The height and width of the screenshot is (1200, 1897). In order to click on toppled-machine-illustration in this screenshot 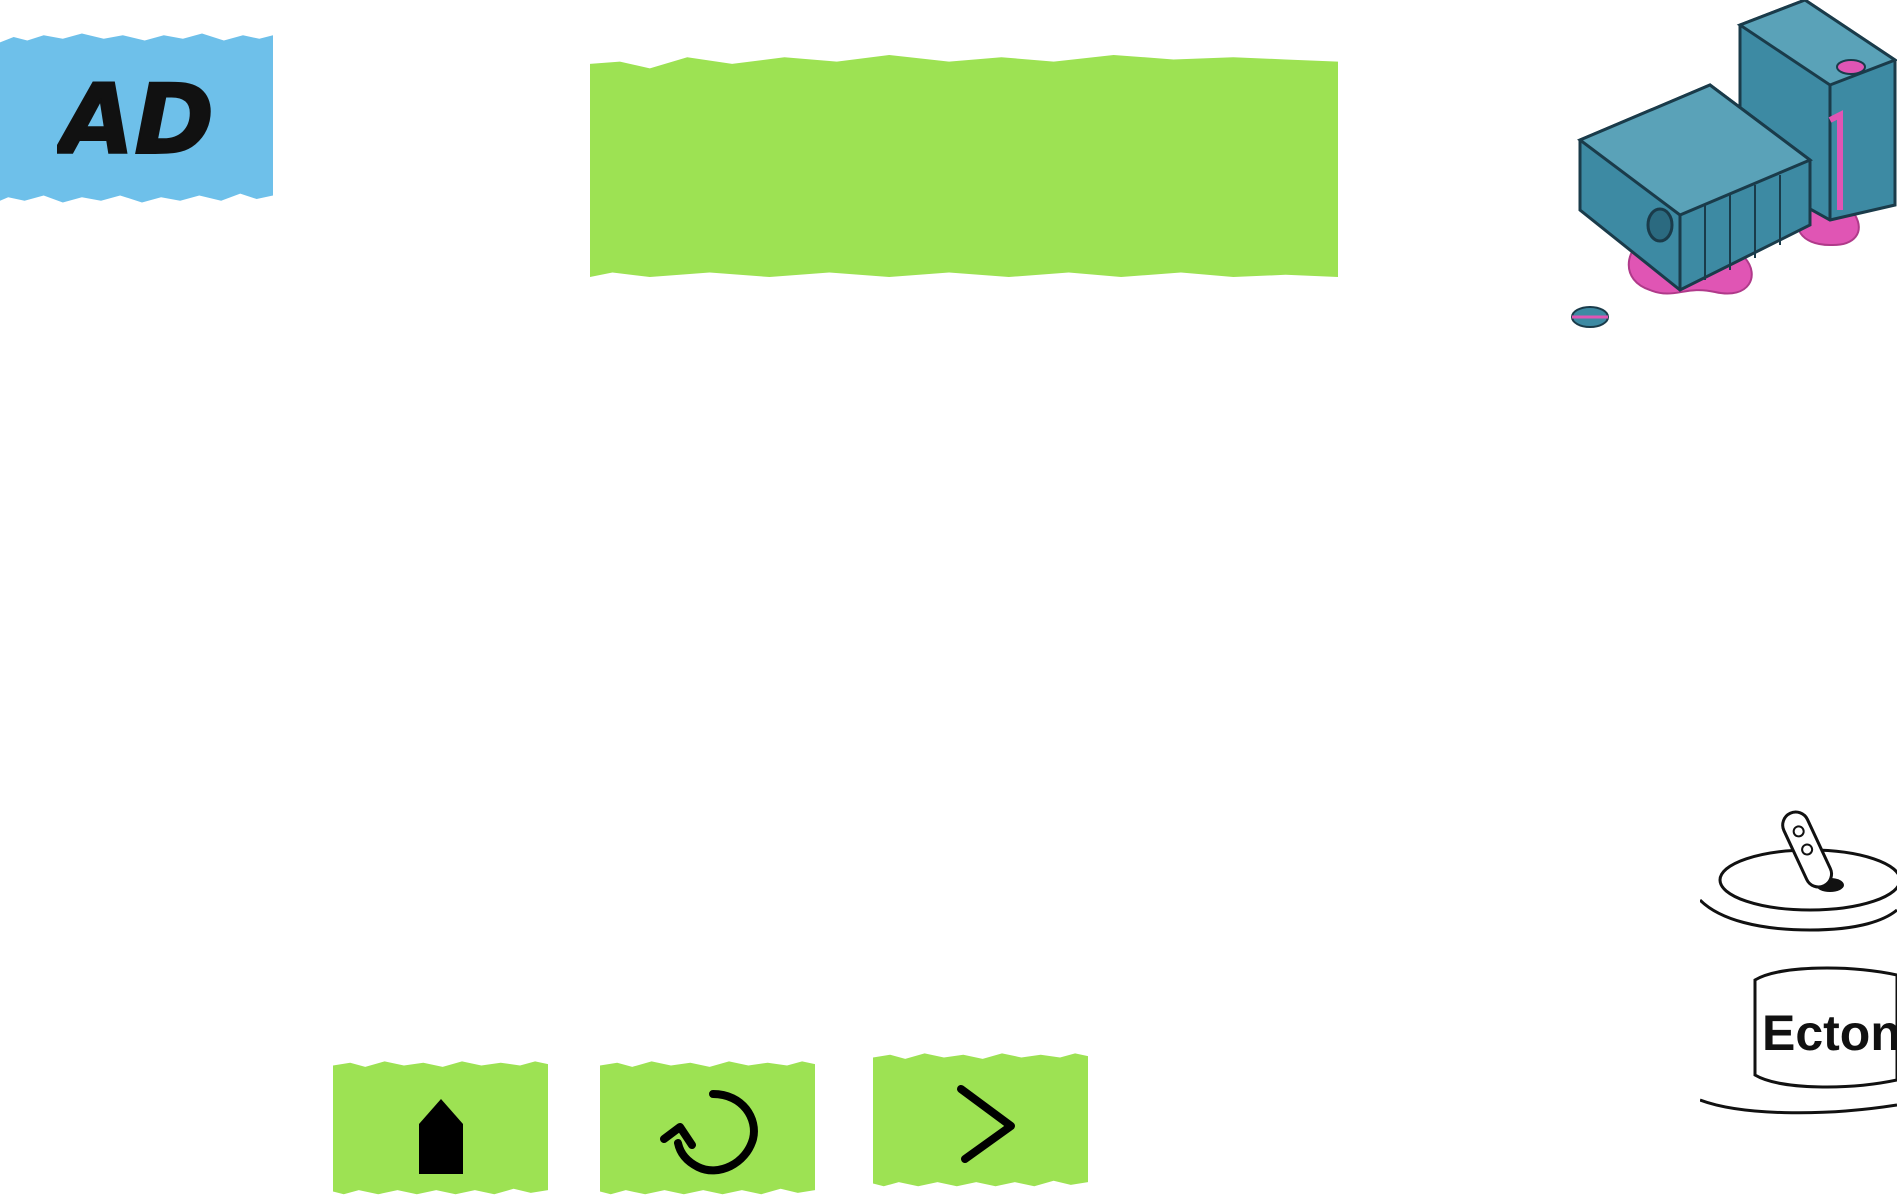, I will do `click(1734, 164)`.